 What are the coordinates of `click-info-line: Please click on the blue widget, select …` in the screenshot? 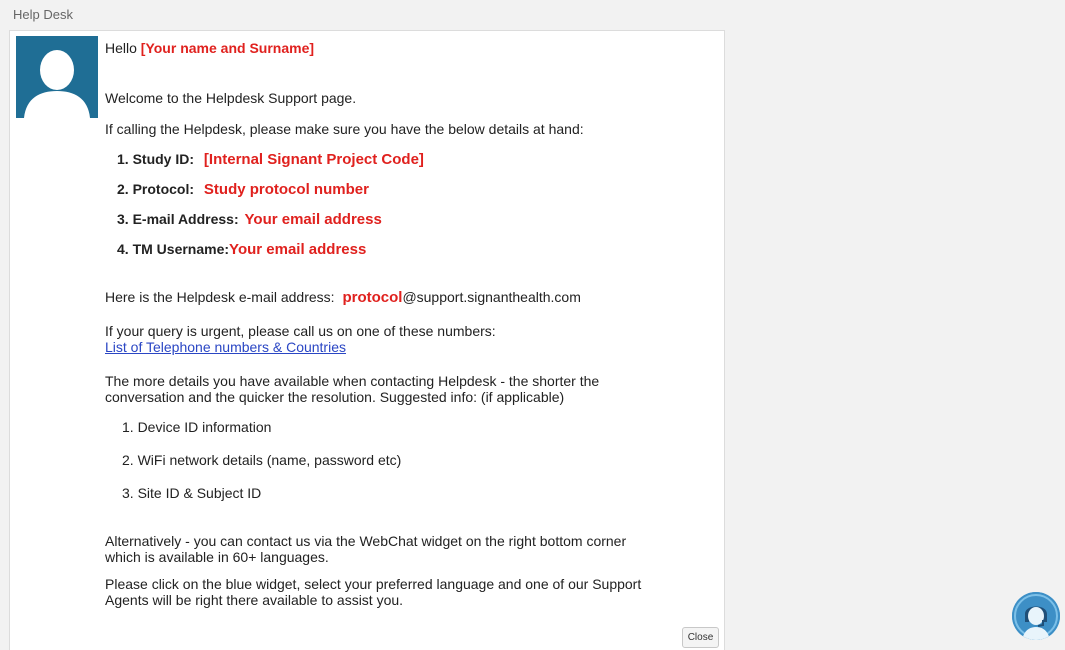 It's located at (373, 584).